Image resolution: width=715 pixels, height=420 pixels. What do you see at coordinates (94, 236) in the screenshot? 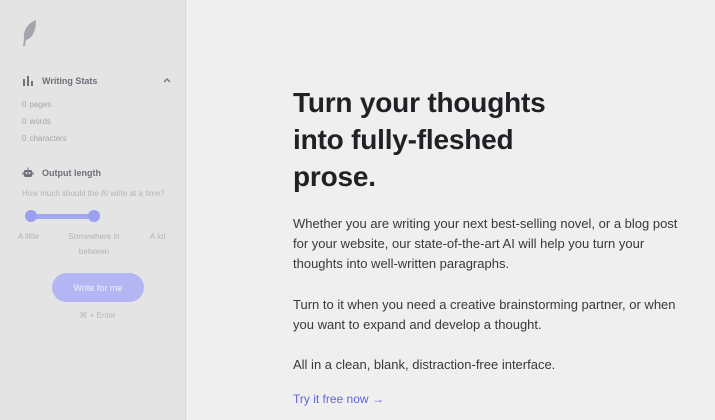
I see `option-line: Somewhere in` at bounding box center [94, 236].